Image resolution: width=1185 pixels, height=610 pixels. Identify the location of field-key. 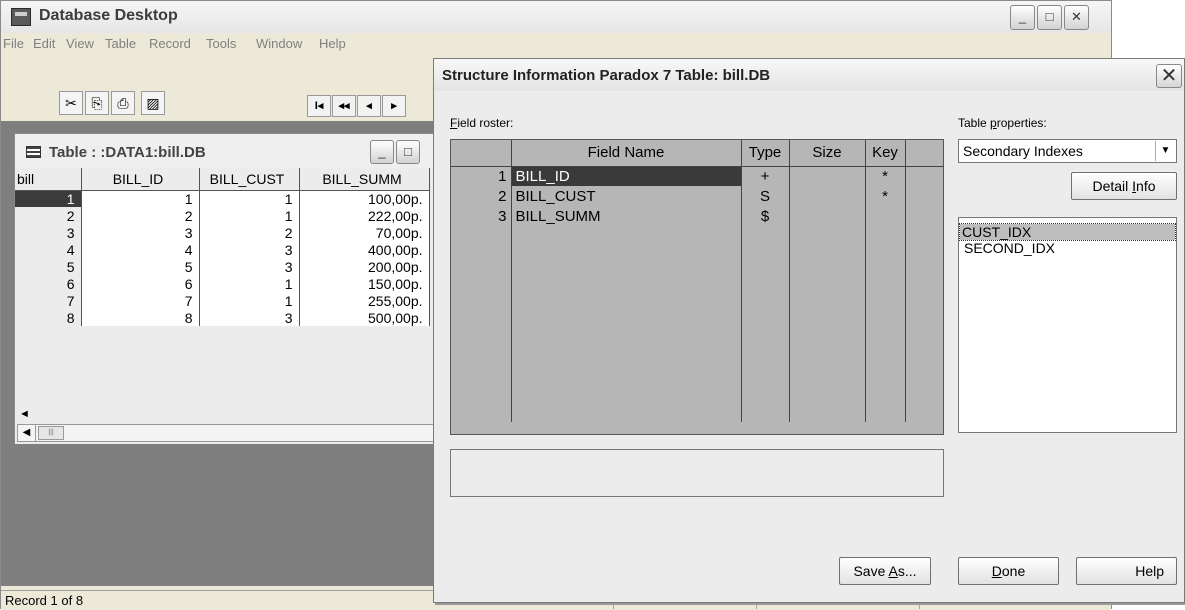
(885, 216).